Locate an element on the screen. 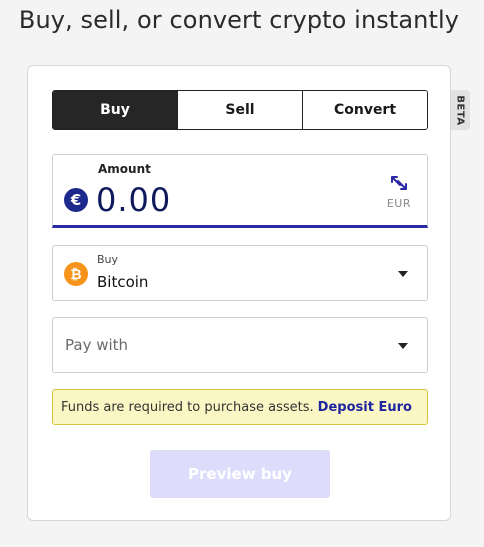  trade-type-tabs: Buy Sell Convert is located at coordinates (240, 110).